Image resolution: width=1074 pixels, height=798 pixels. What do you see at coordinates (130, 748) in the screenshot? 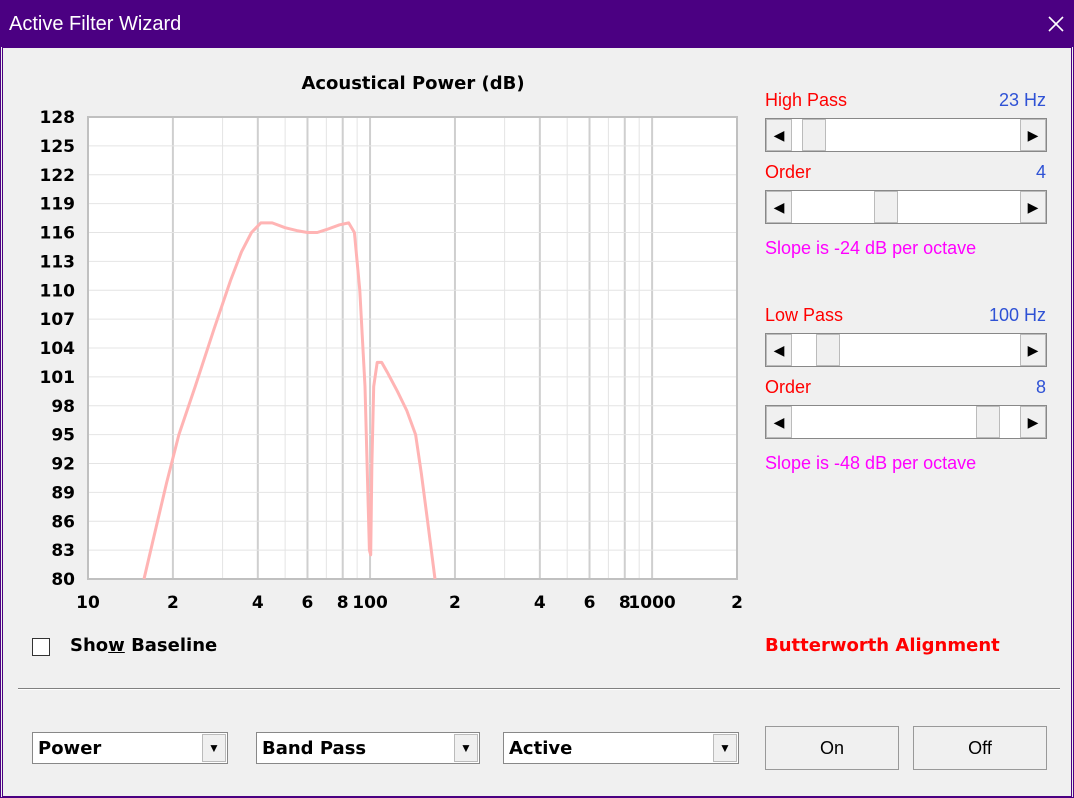
I see `measure-combo: Power ▼` at bounding box center [130, 748].